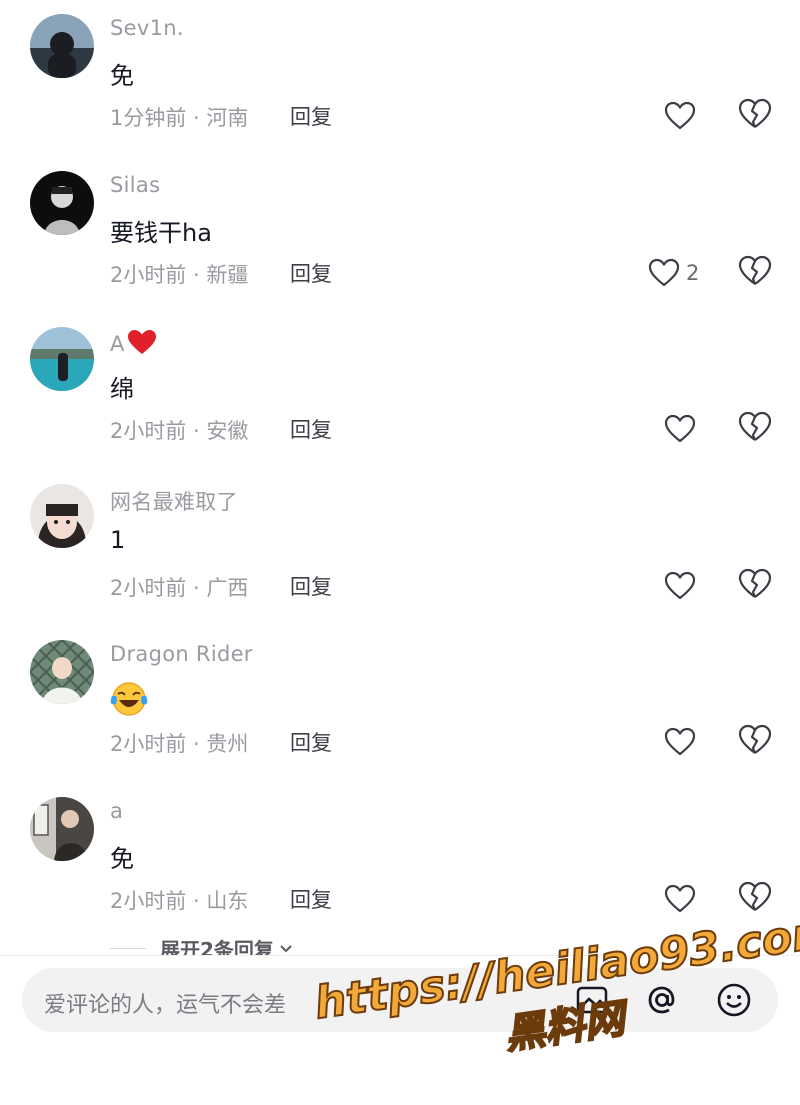 The image size is (800, 1105). I want to click on comment-text: 绵, so click(122, 389).